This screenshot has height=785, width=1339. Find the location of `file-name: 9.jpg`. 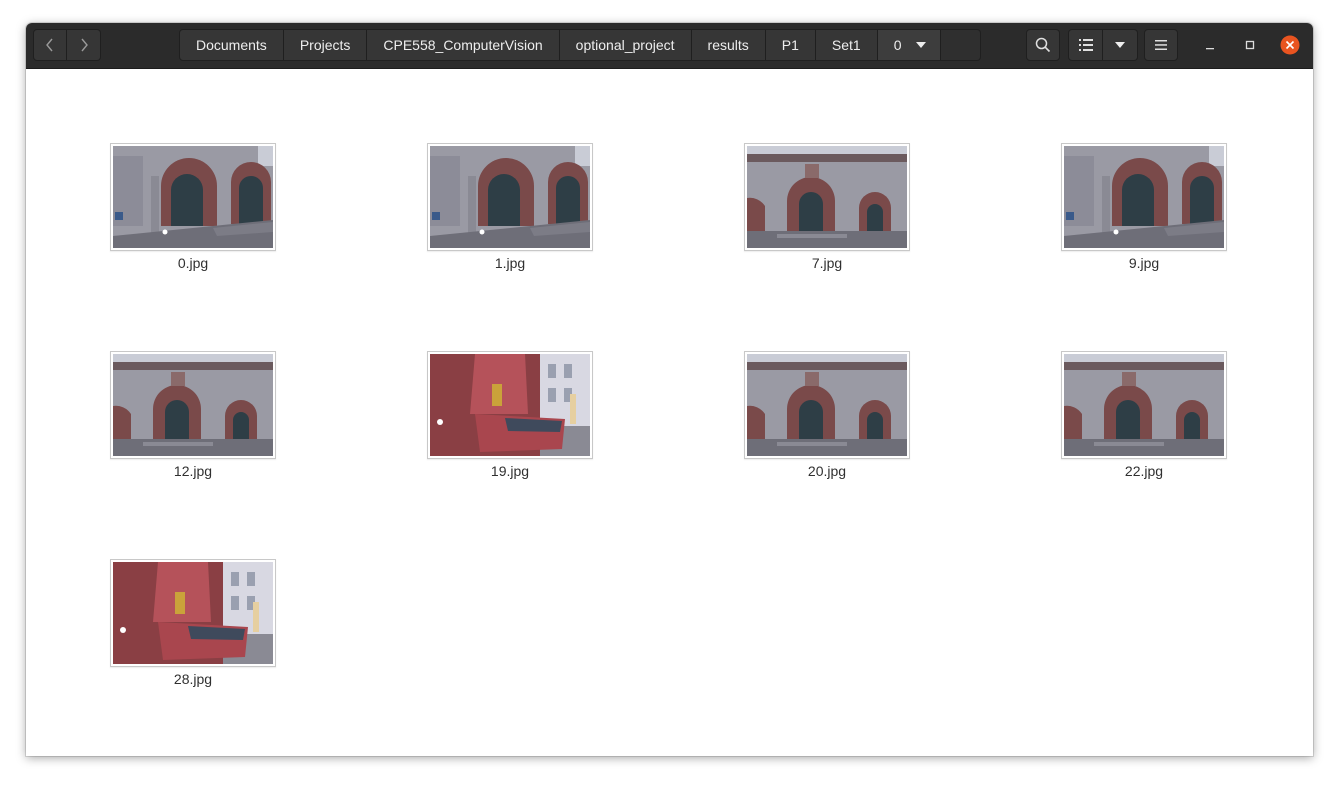

file-name: 9.jpg is located at coordinates (1144, 263).